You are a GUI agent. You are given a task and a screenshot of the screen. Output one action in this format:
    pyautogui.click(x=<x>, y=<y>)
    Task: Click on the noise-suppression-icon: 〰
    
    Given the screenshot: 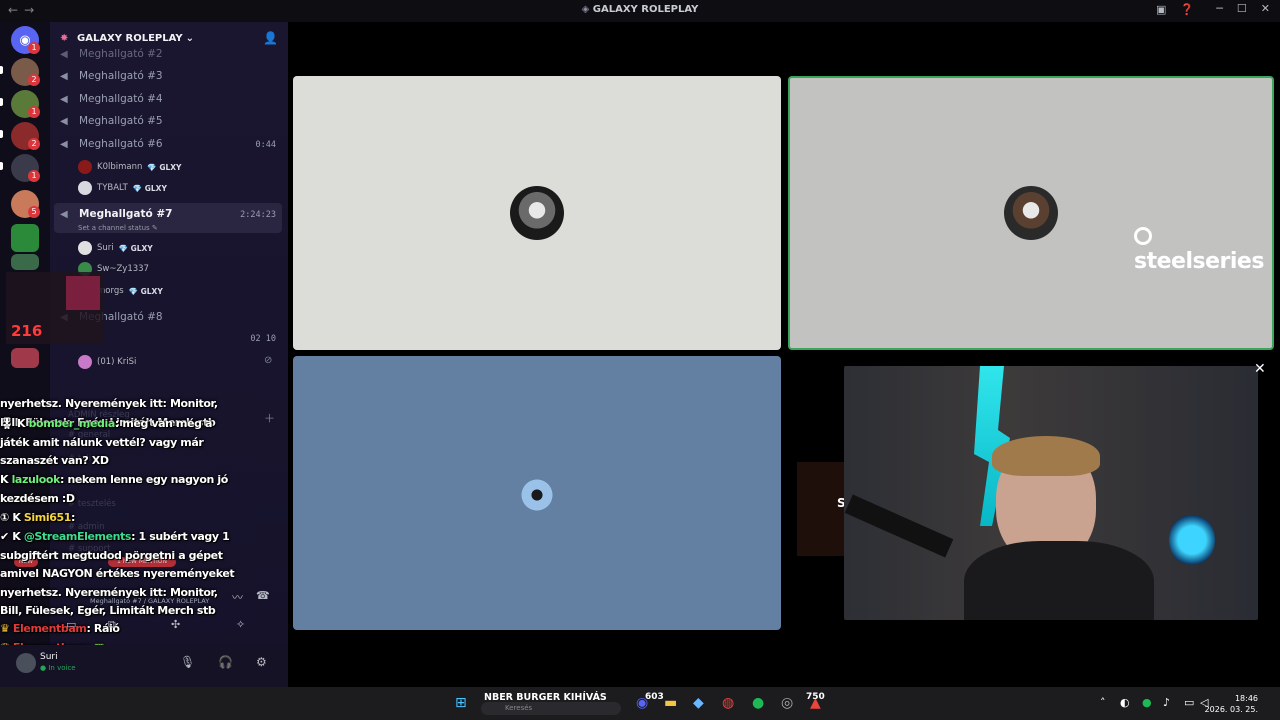 What is the action you would take?
    pyautogui.click(x=237, y=597)
    